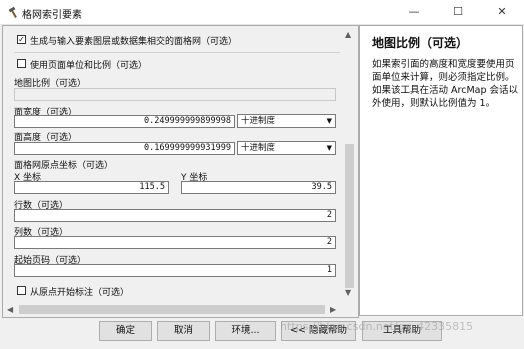 The image size is (524, 349). Describe the element at coordinates (258, 187) in the screenshot. I see `origin-y-input: 39.5` at that location.